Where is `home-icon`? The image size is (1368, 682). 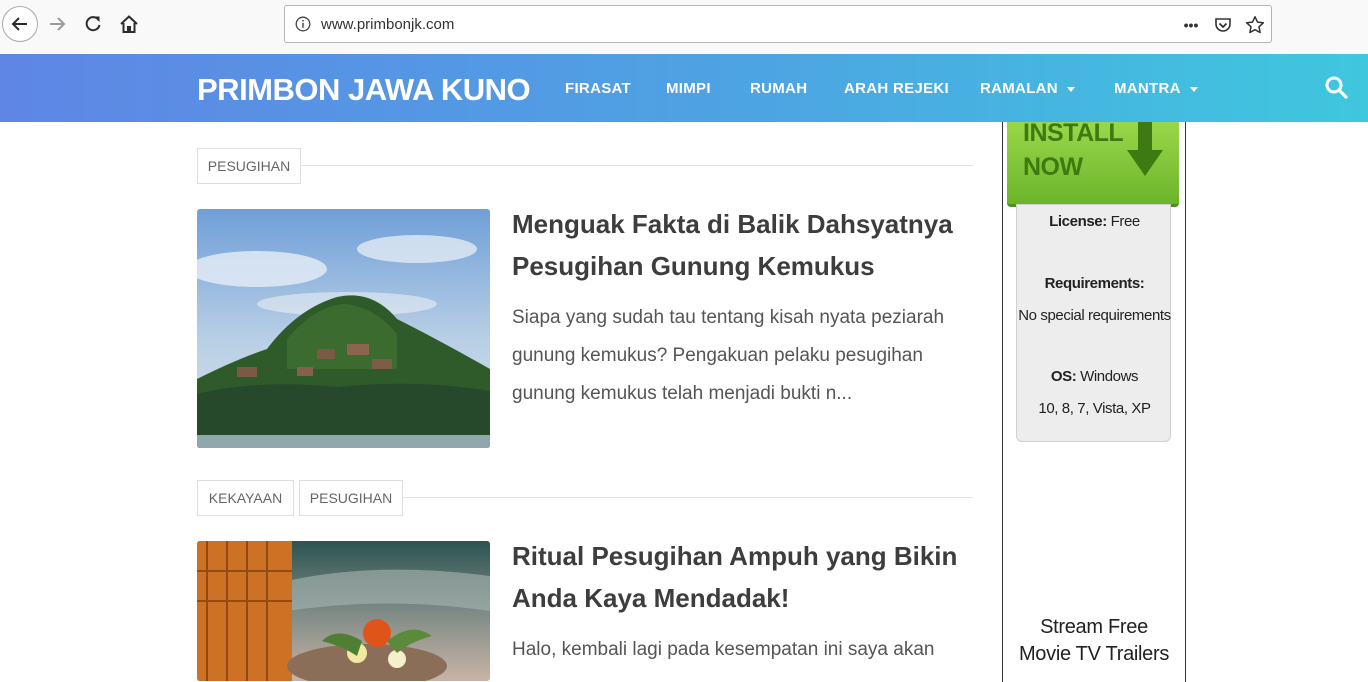
home-icon is located at coordinates (129, 24).